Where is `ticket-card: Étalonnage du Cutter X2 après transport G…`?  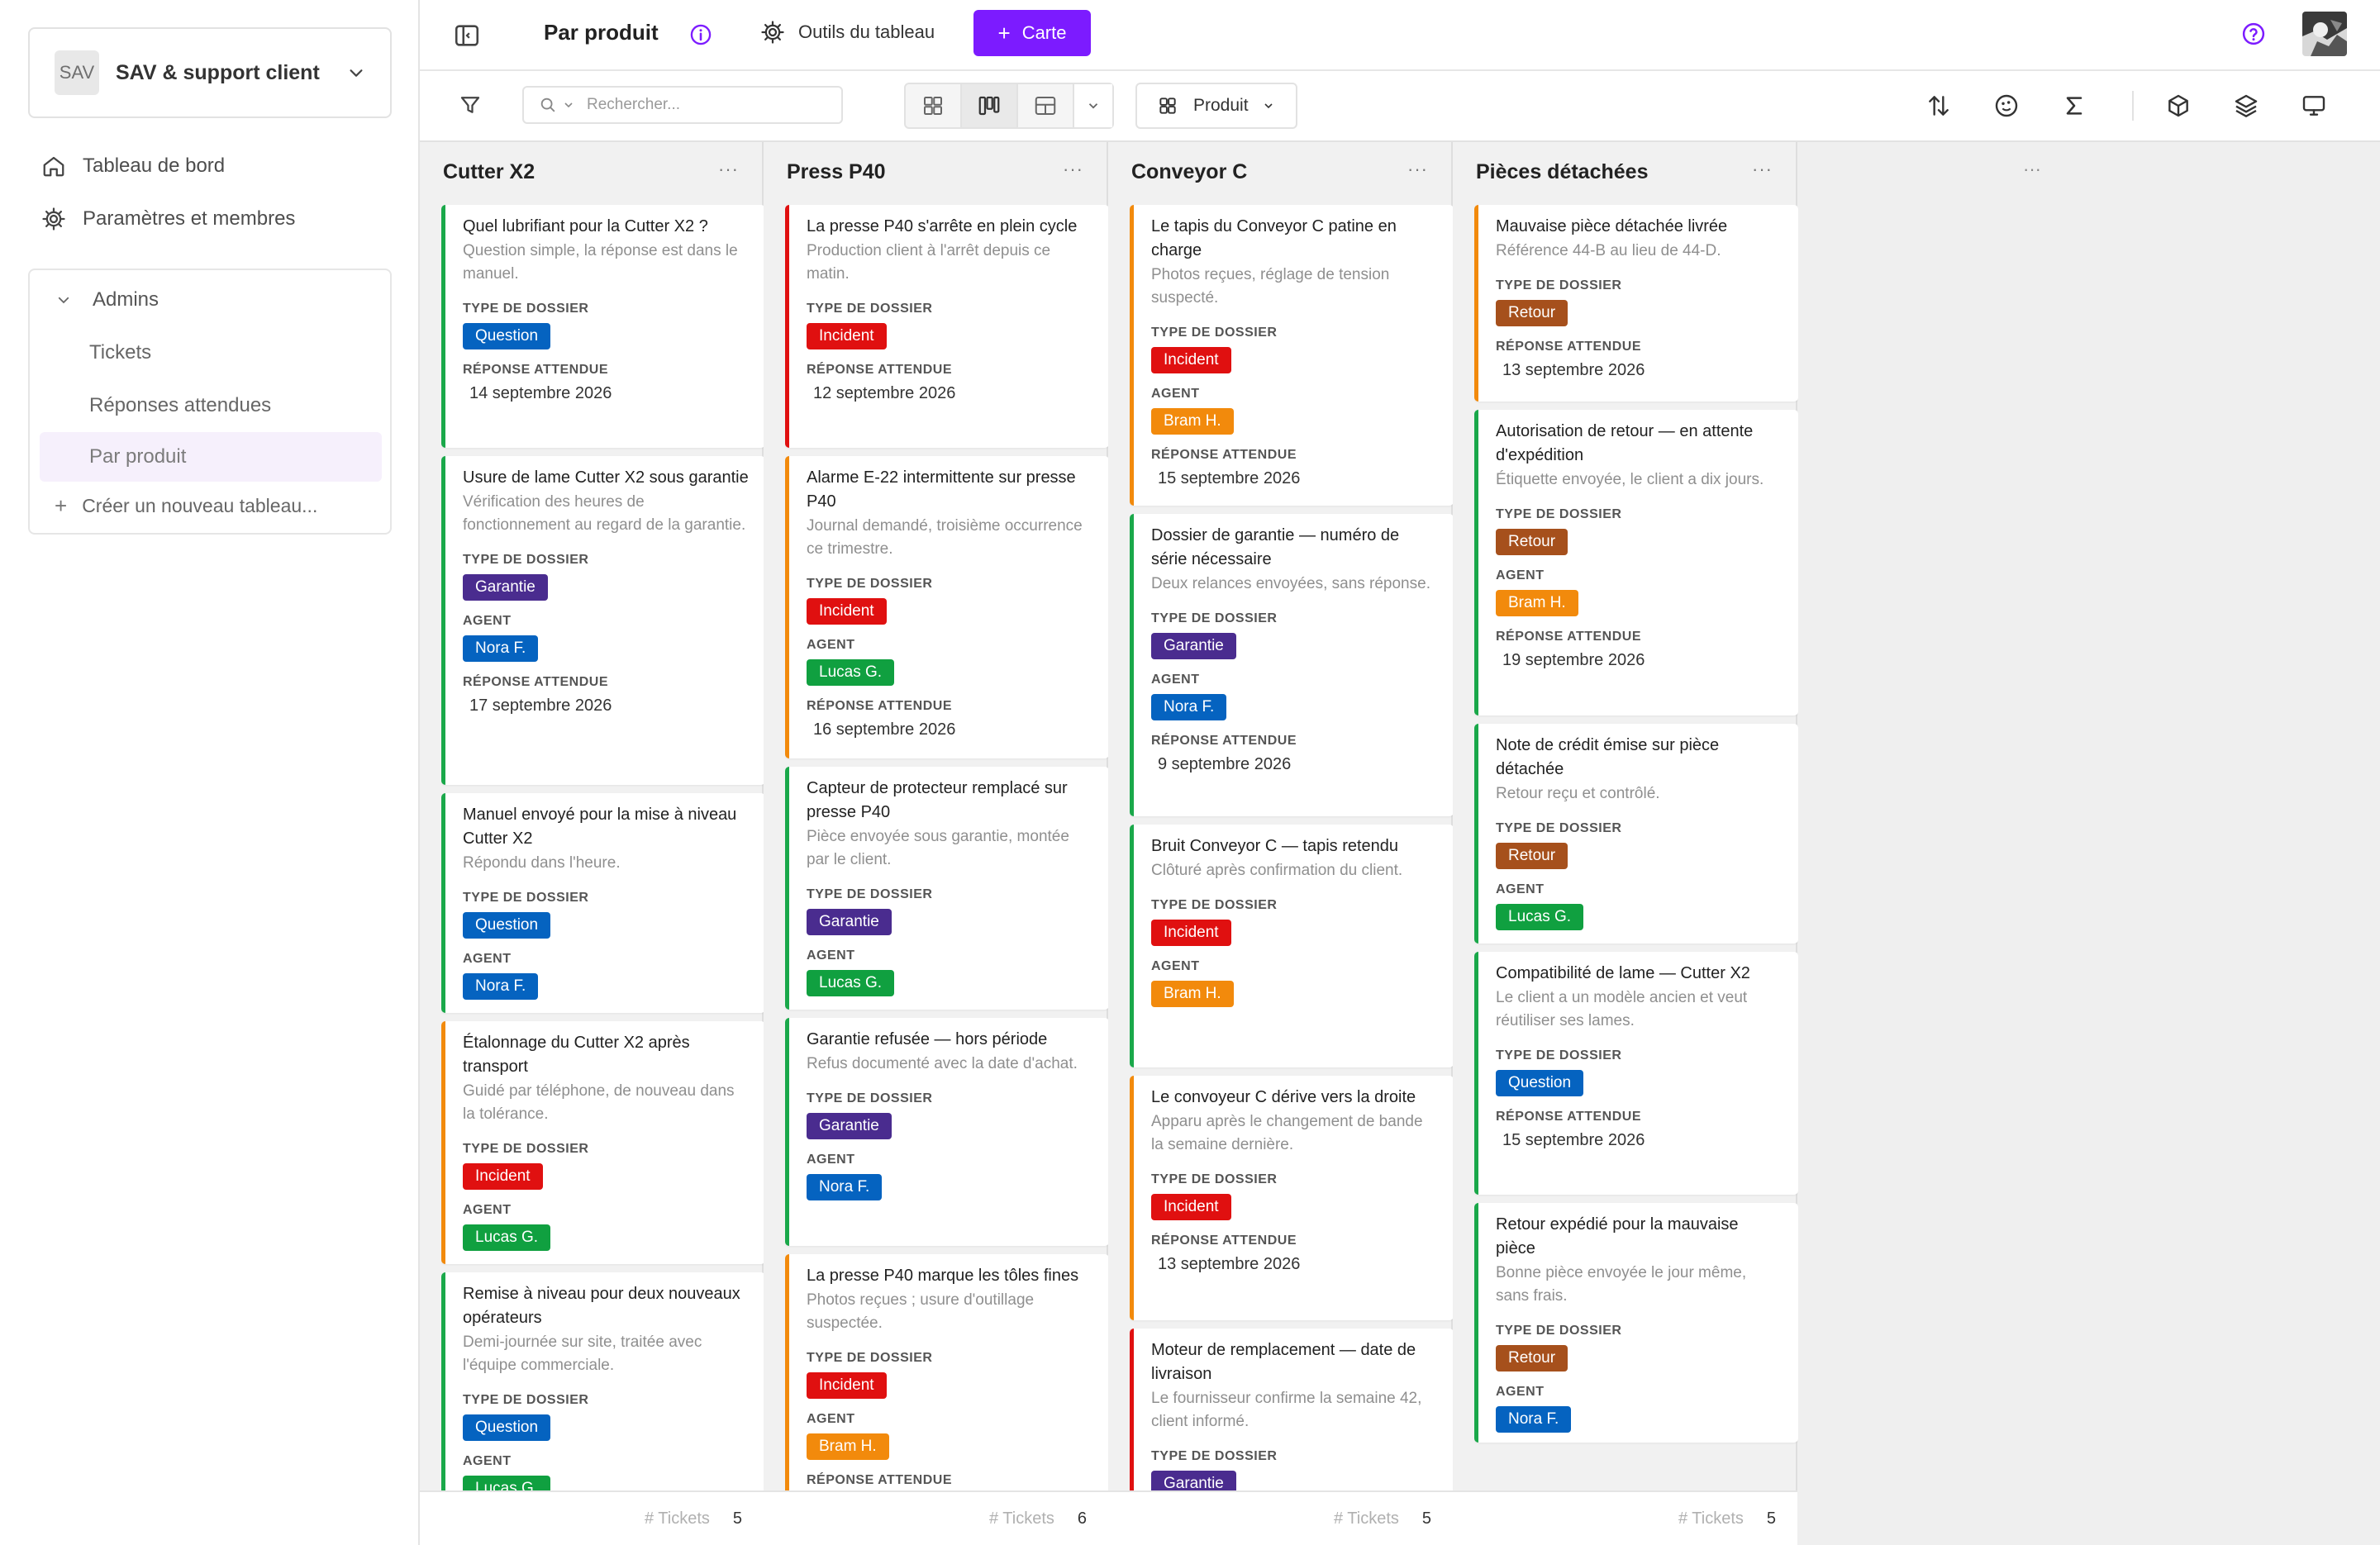 ticket-card: Étalonnage du Cutter X2 après transport G… is located at coordinates (603, 1142).